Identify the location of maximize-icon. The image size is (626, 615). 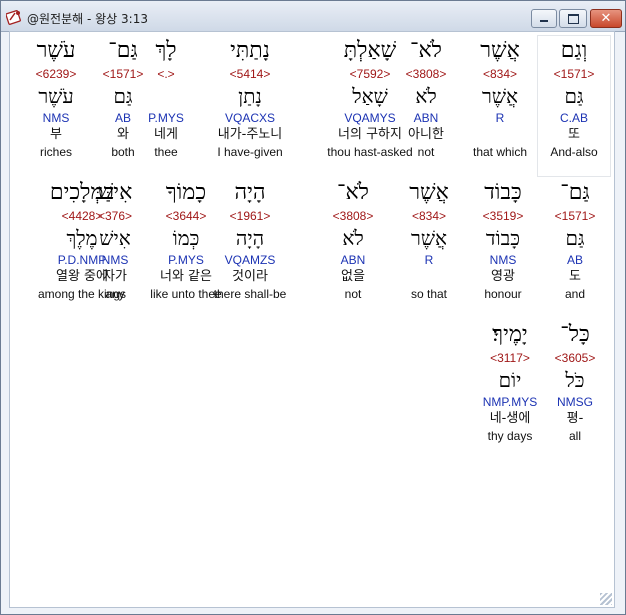
(573, 19).